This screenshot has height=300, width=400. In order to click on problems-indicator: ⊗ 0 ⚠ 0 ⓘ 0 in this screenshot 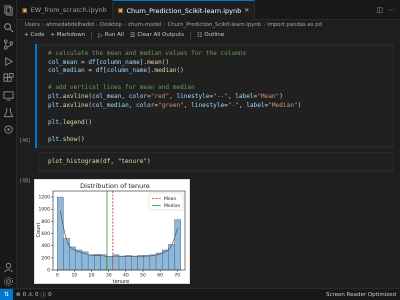, I will do `click(34, 295)`.